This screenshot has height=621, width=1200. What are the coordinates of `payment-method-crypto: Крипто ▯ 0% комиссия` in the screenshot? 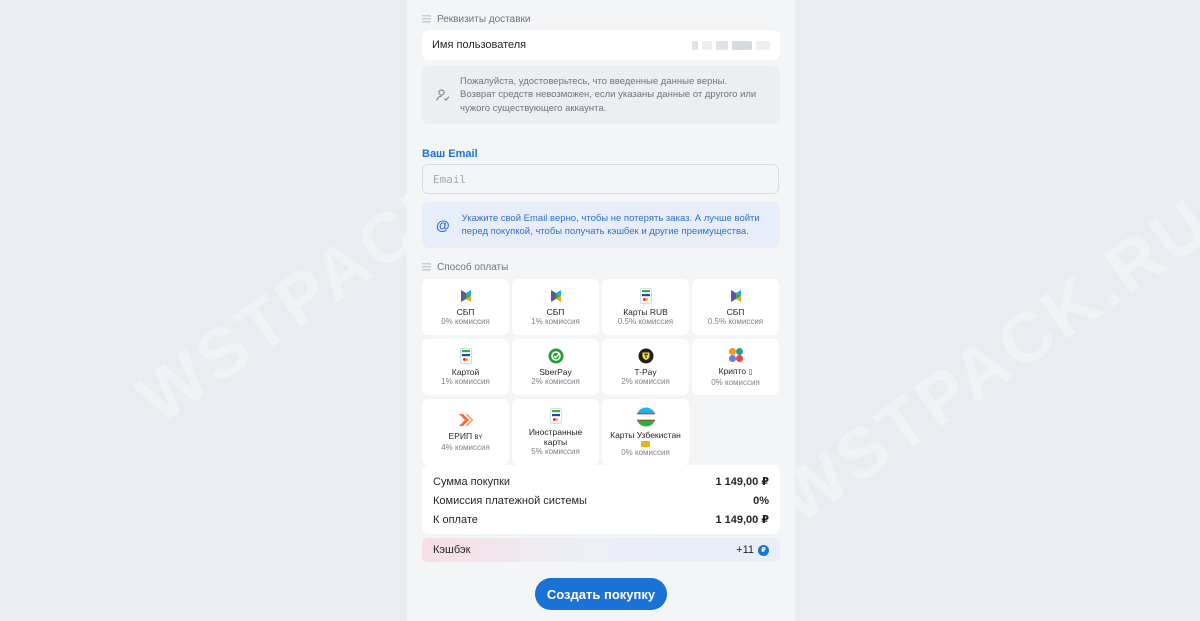 It's located at (735, 367).